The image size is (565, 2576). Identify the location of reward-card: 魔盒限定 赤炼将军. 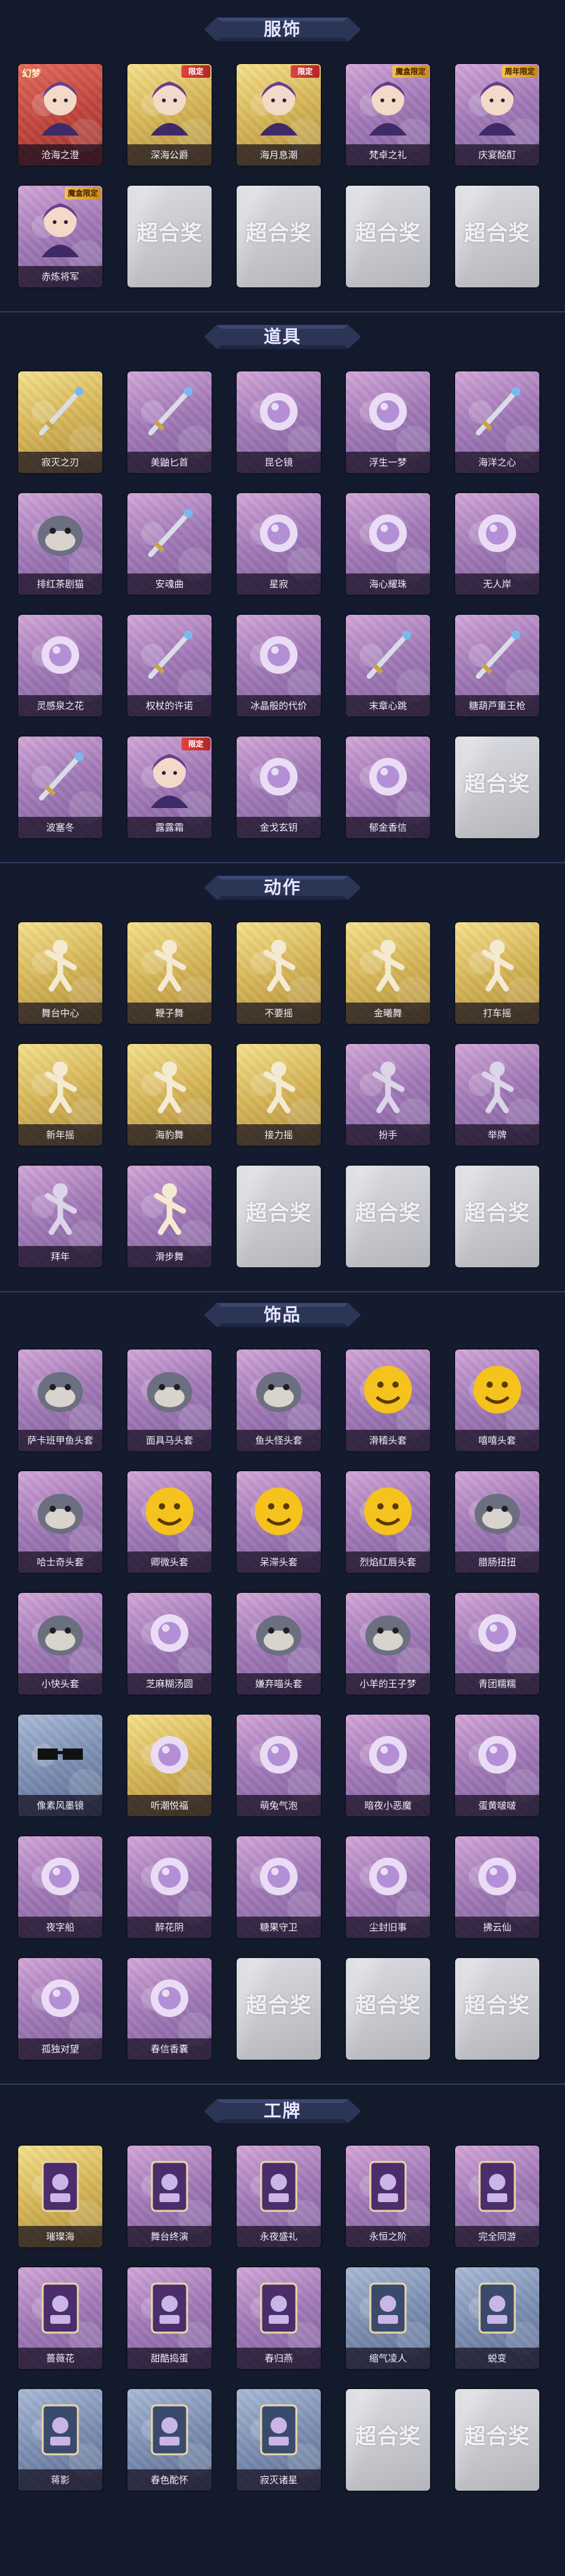
(60, 236).